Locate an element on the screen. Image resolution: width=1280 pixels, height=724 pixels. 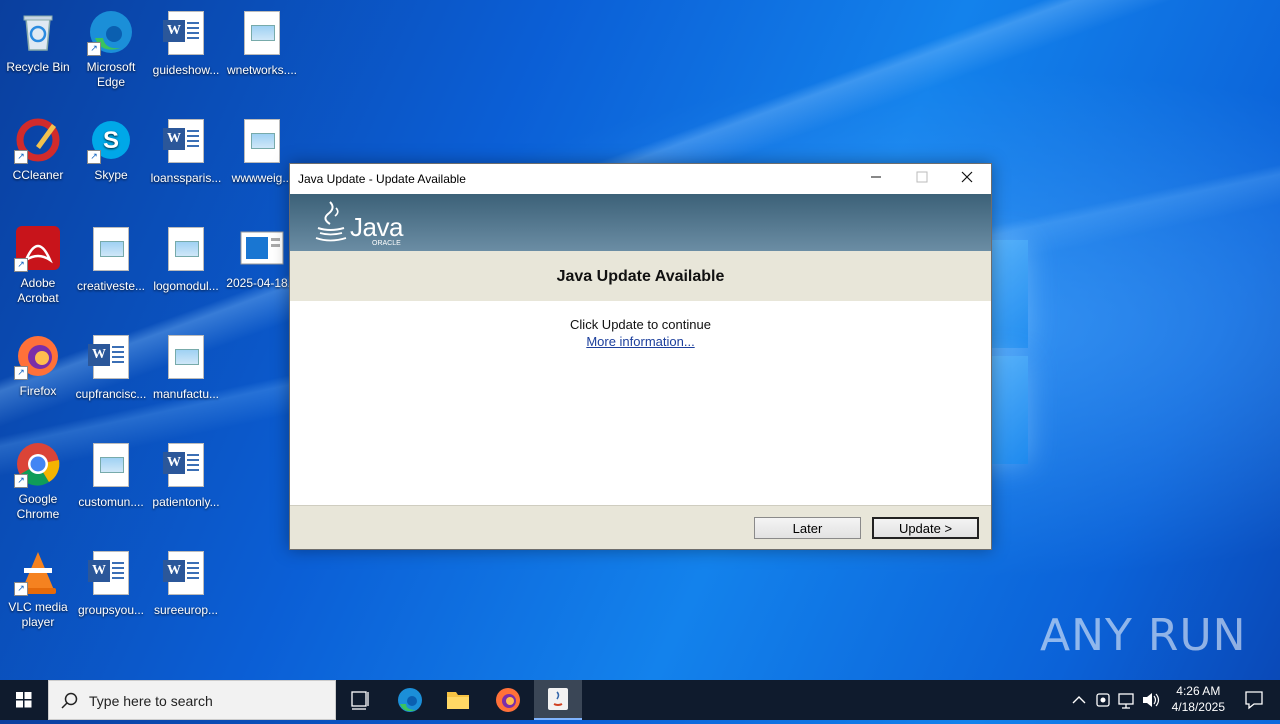
chrome-icon: ↗ is located at coordinates (38, 464).